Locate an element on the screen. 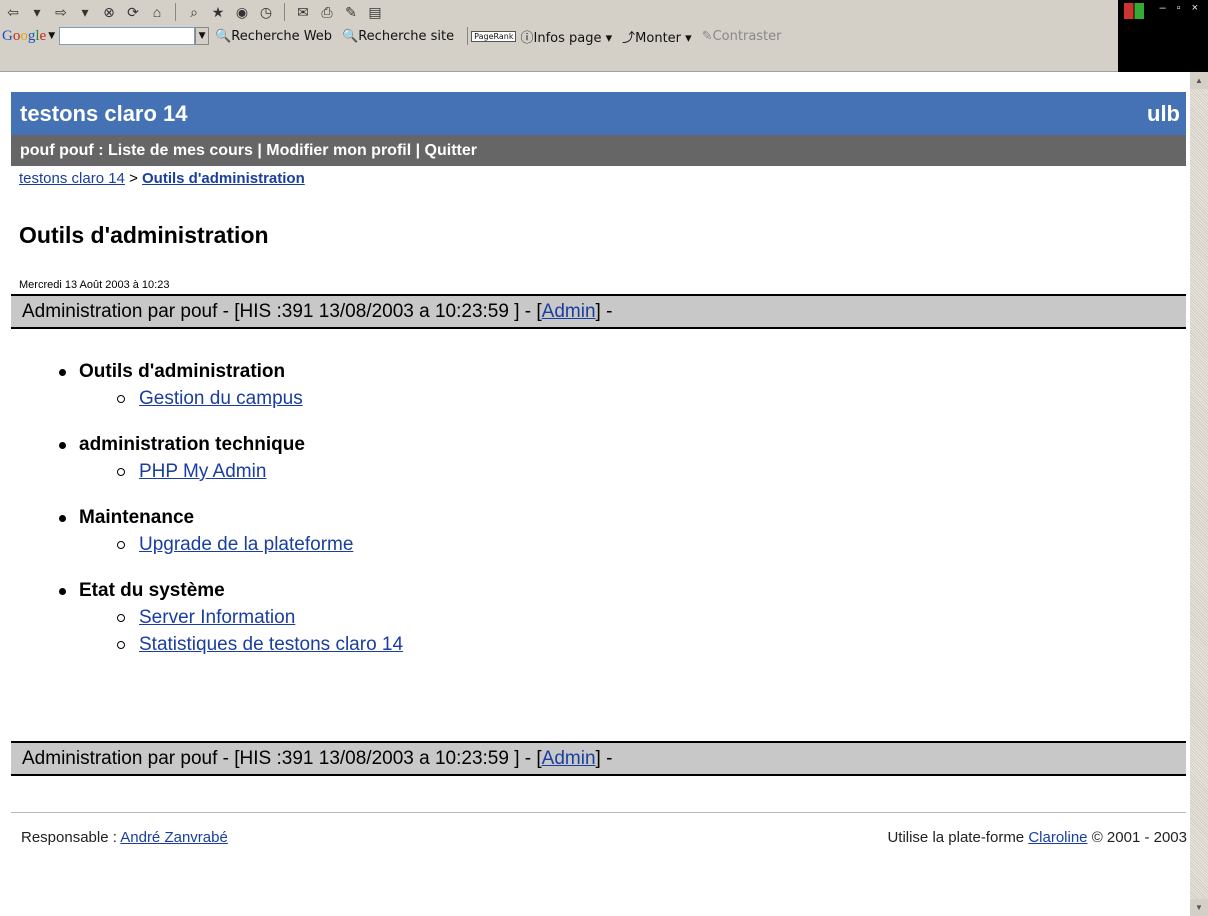 The height and width of the screenshot is (916, 1208). google-menu-dropdown-icon: ▼ is located at coordinates (51, 36).